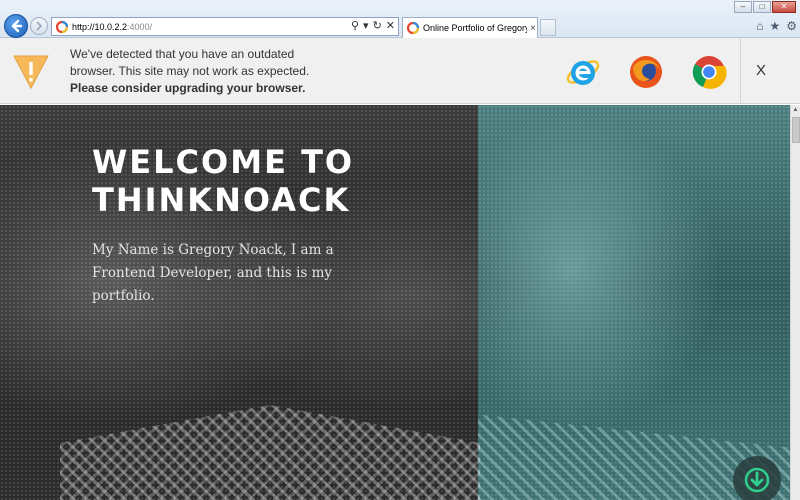 This screenshot has width=800, height=500. What do you see at coordinates (355, 26) in the screenshot?
I see `search-icon: ⚲` at bounding box center [355, 26].